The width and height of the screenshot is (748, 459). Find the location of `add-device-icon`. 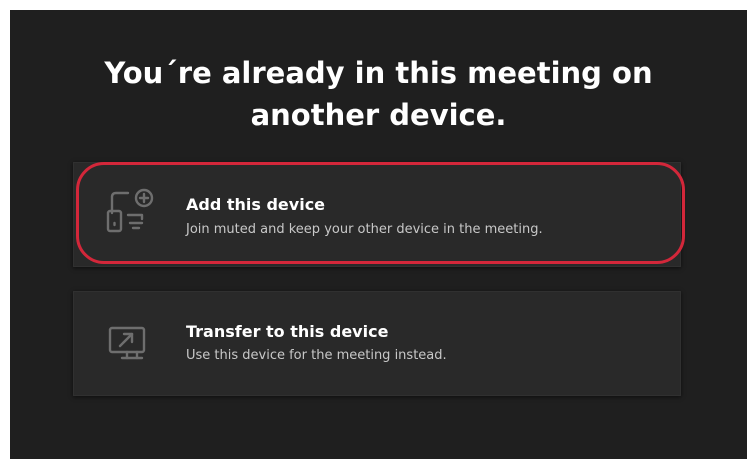

add-device-icon is located at coordinates (129, 212).